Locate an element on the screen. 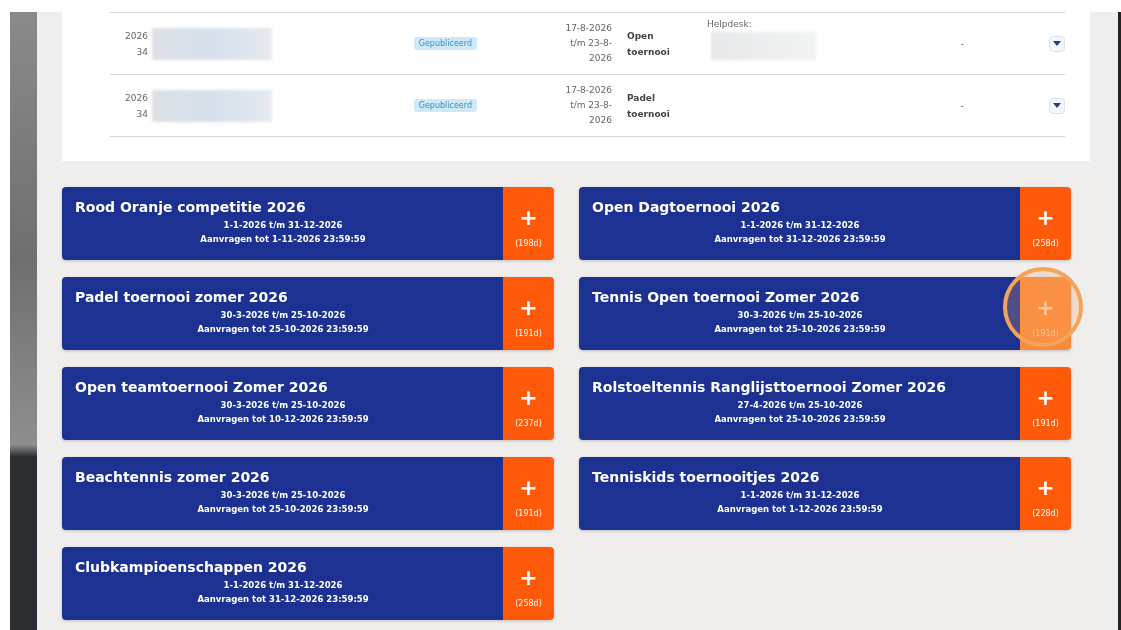  card-title: Tennis Open toernooi Zomer 2026 is located at coordinates (726, 297).